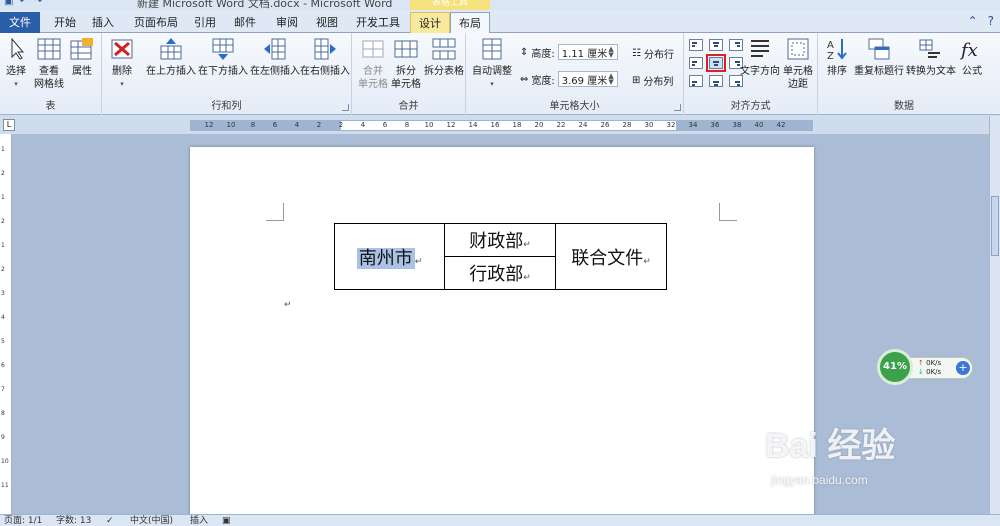 Image resolution: width=1000 pixels, height=526 pixels. I want to click on split-table-icon, so click(444, 49).